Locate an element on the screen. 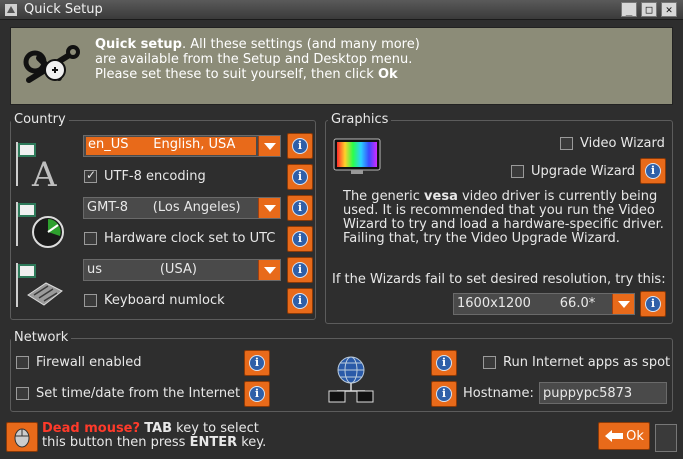 The image size is (683, 459). ok-label: Ok is located at coordinates (635, 436).